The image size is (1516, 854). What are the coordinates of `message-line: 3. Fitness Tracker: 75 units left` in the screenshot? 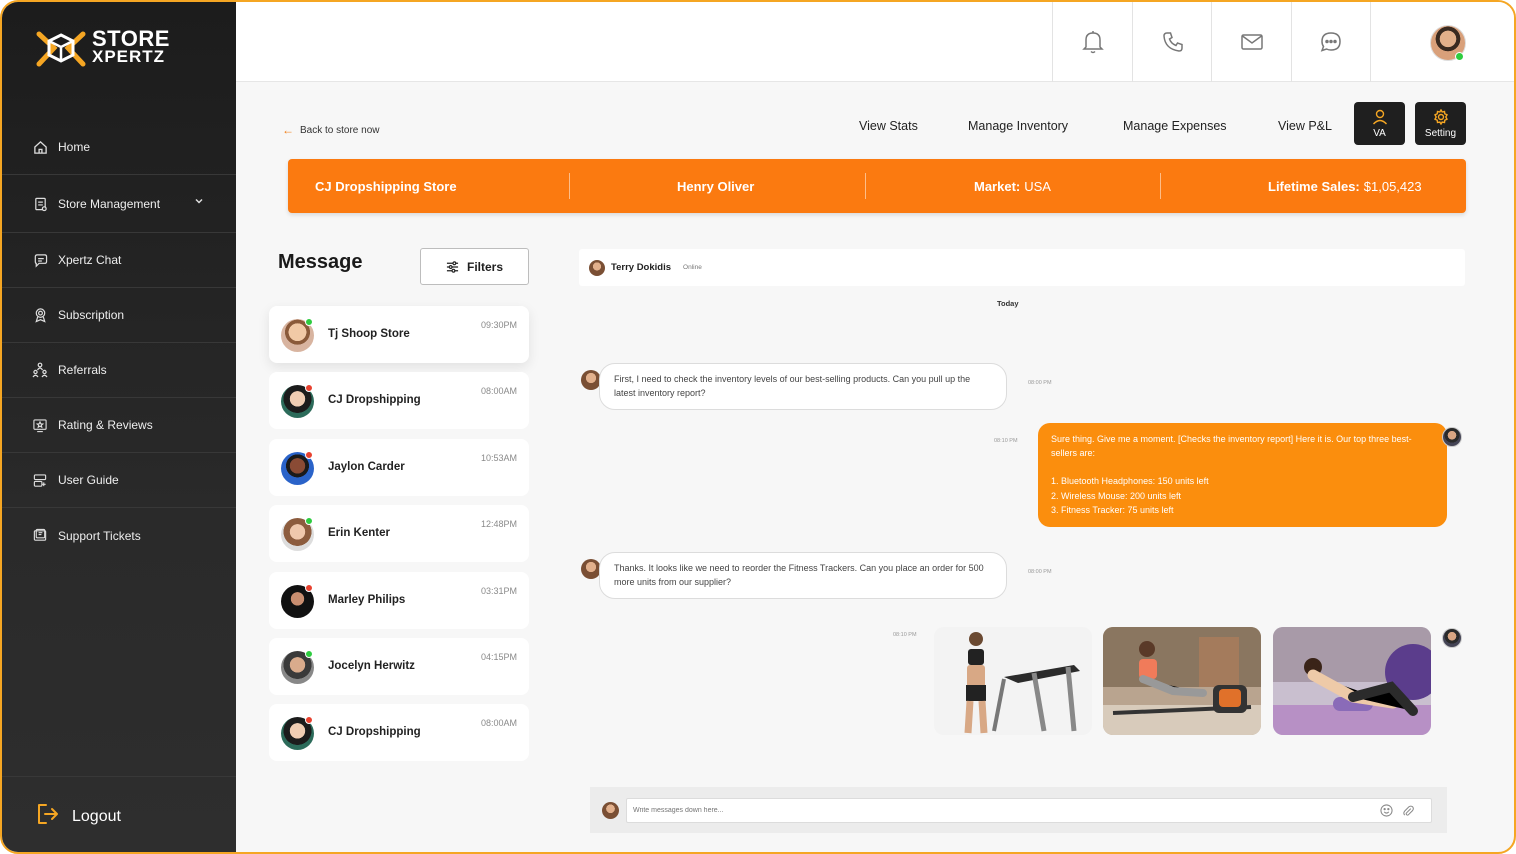 It's located at (1112, 509).